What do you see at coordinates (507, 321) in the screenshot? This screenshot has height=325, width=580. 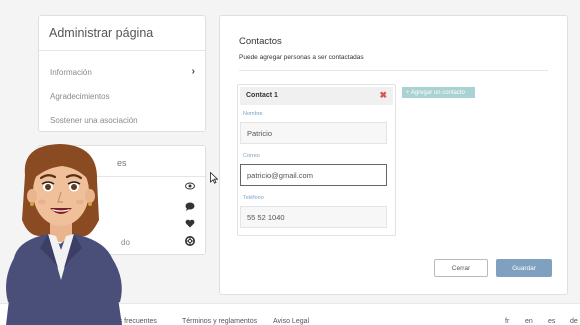 I see `language-fr: fr` at bounding box center [507, 321].